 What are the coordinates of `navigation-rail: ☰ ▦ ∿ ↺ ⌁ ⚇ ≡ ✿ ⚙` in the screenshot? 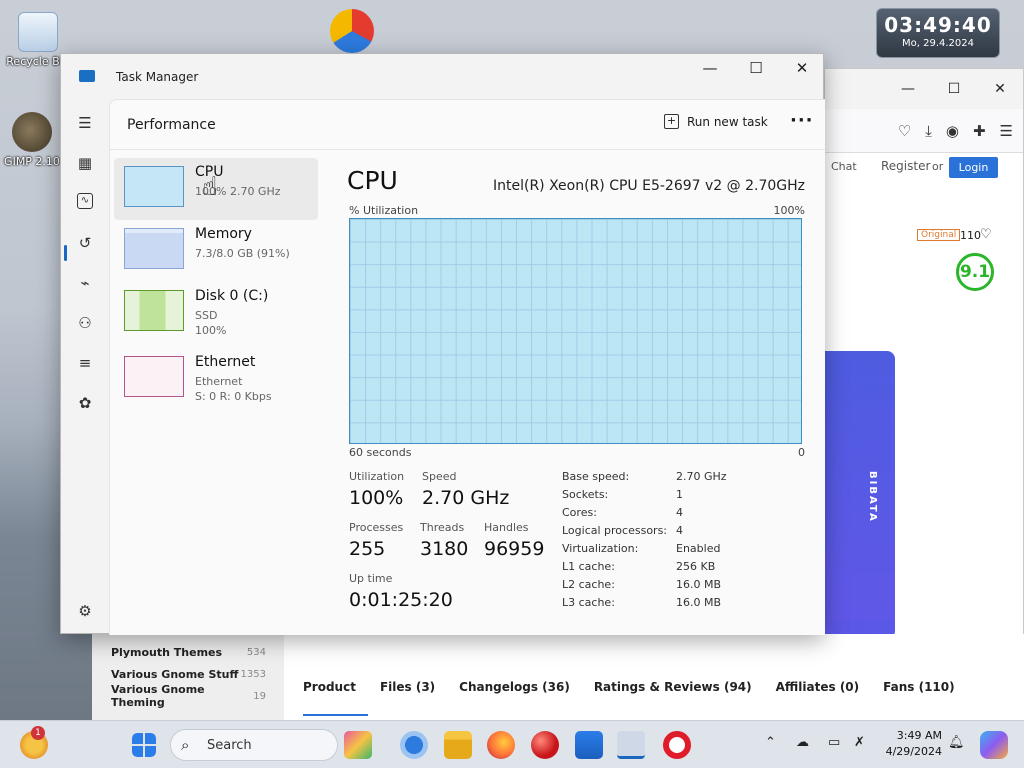 It's located at (85, 367).